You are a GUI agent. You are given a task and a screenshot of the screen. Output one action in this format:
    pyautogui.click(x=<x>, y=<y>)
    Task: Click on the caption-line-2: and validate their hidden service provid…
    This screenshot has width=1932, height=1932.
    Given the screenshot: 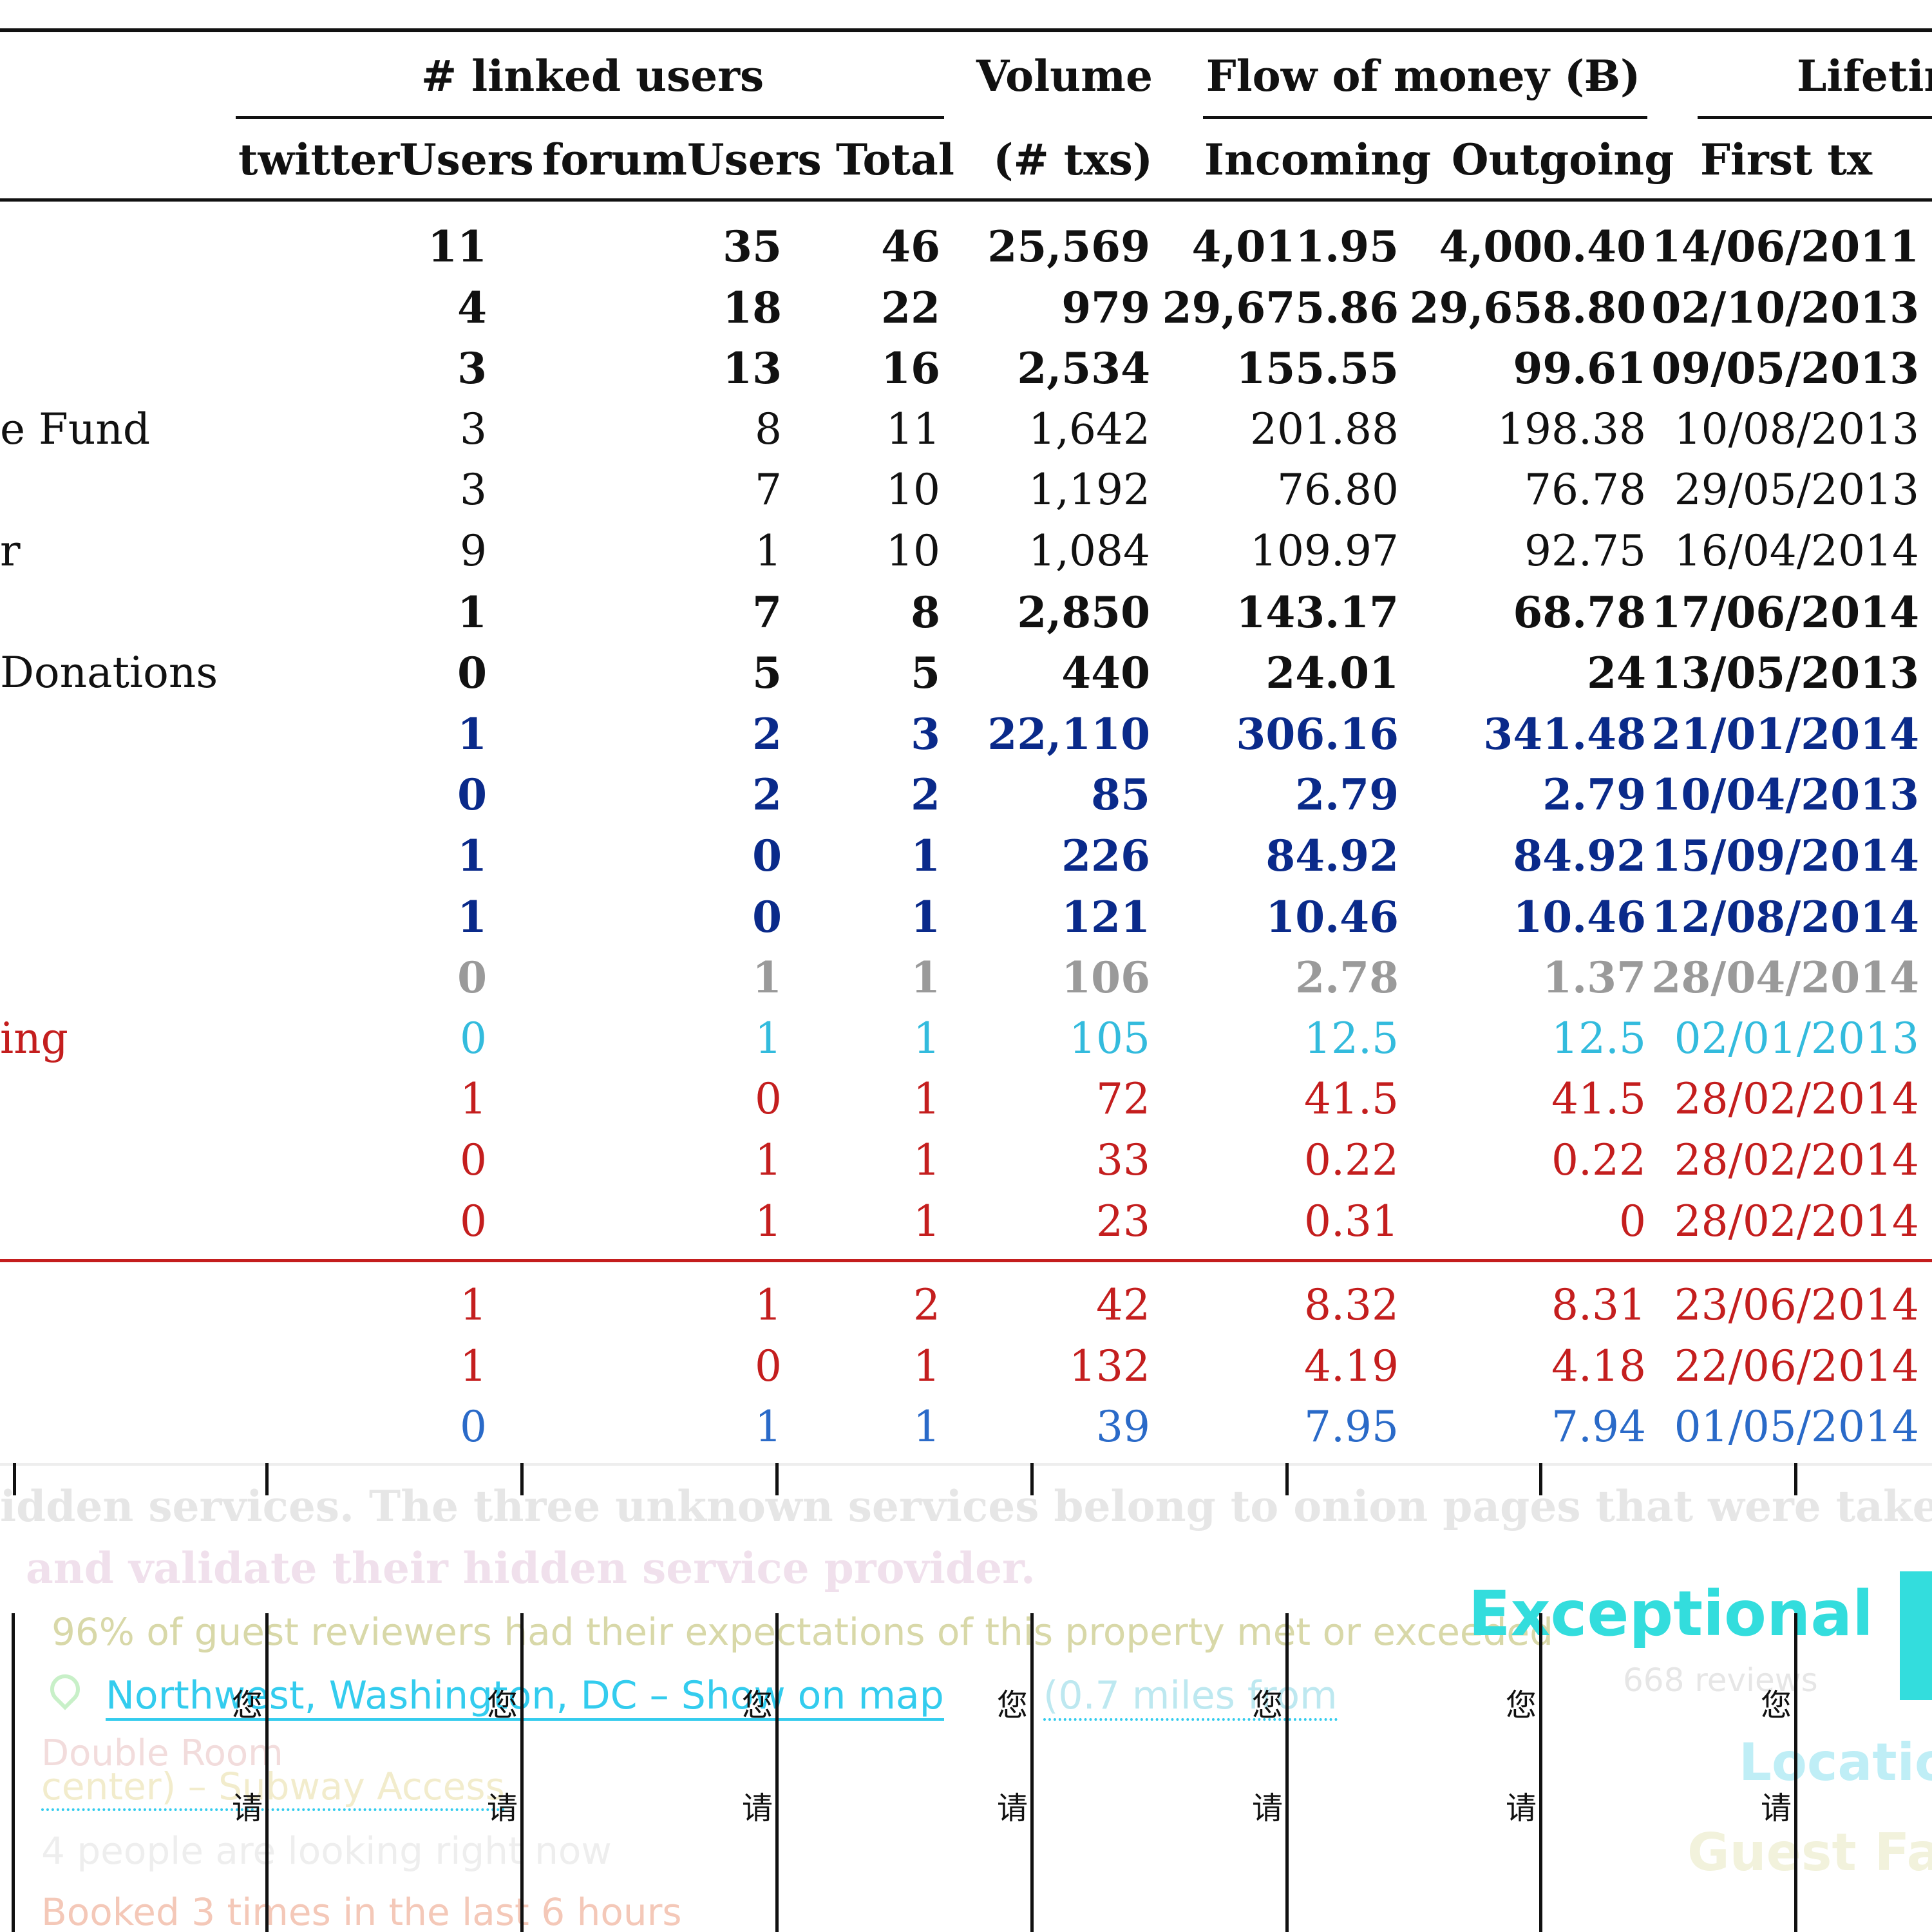 What is the action you would take?
    pyautogui.click(x=531, y=1568)
    